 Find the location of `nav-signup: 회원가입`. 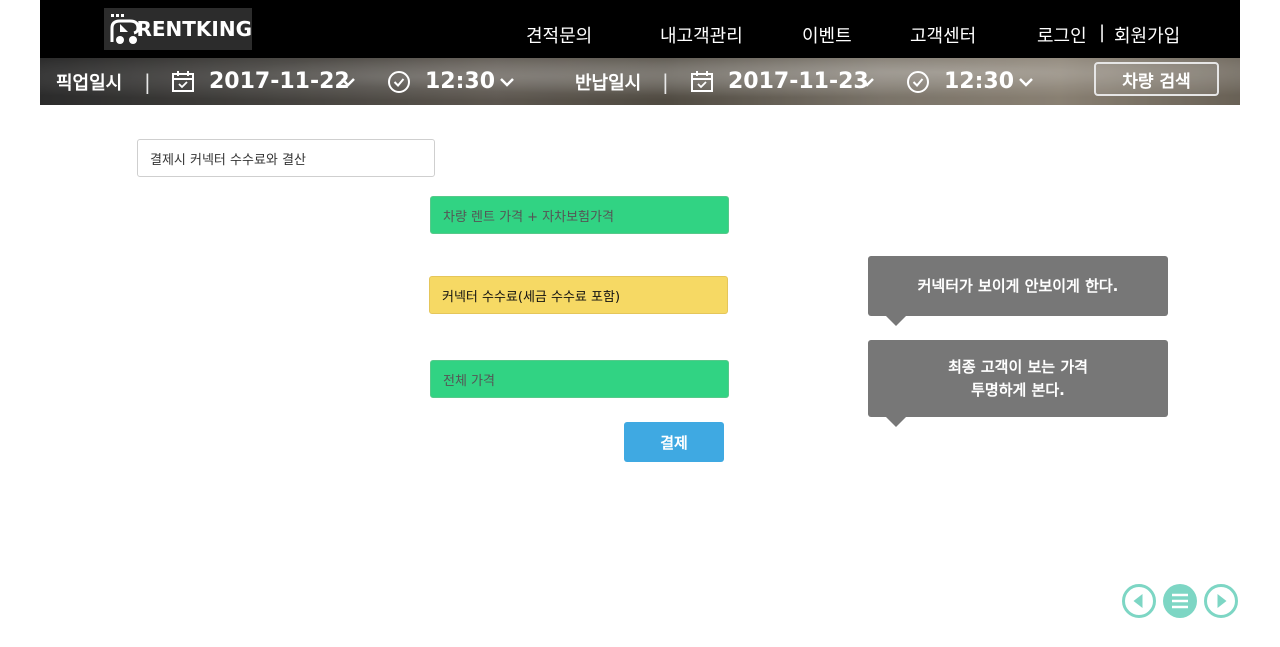

nav-signup: 회원가입 is located at coordinates (1147, 35).